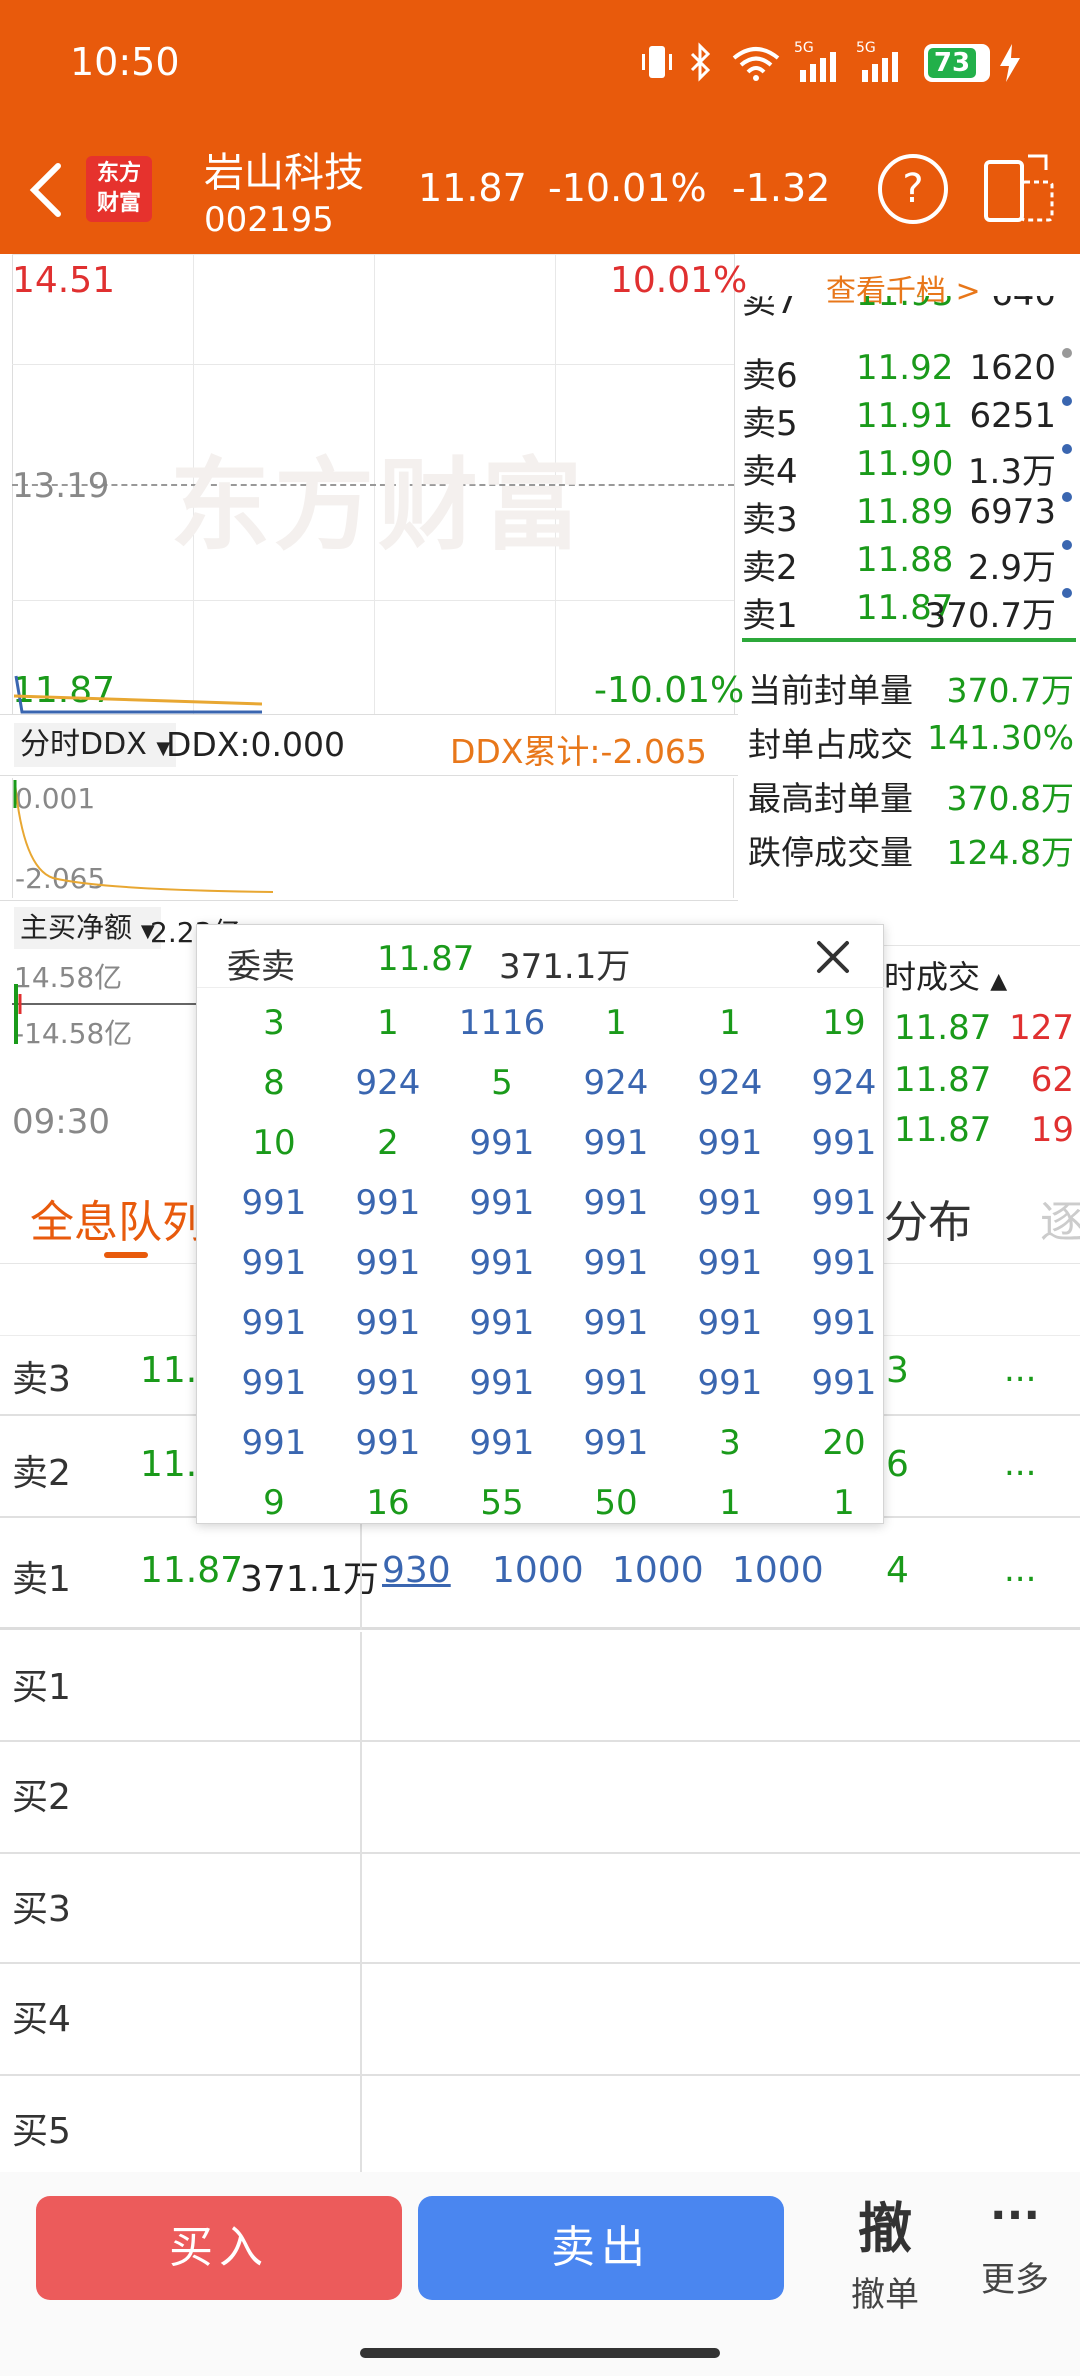  What do you see at coordinates (416, 1570) in the screenshot?
I see `queue-order-1: 930` at bounding box center [416, 1570].